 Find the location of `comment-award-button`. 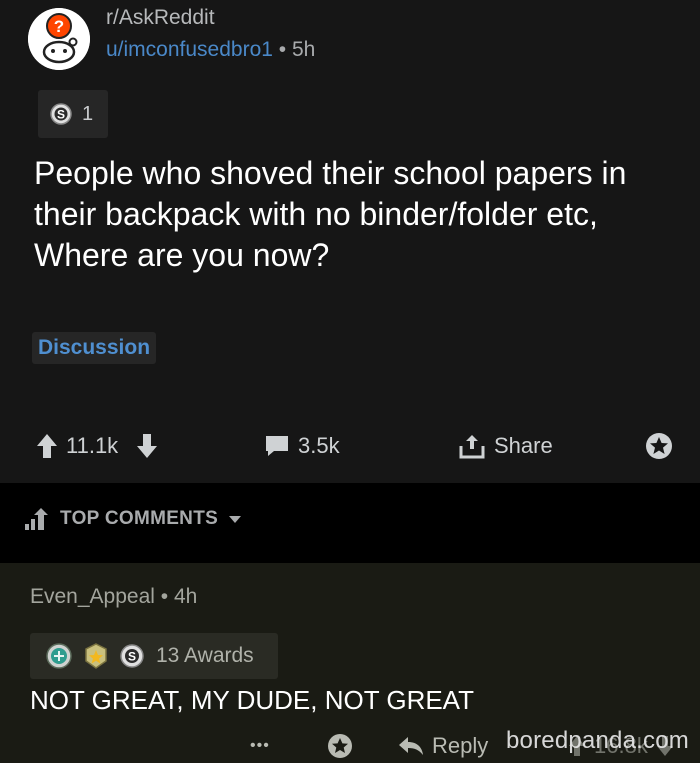

comment-award-button is located at coordinates (340, 746).